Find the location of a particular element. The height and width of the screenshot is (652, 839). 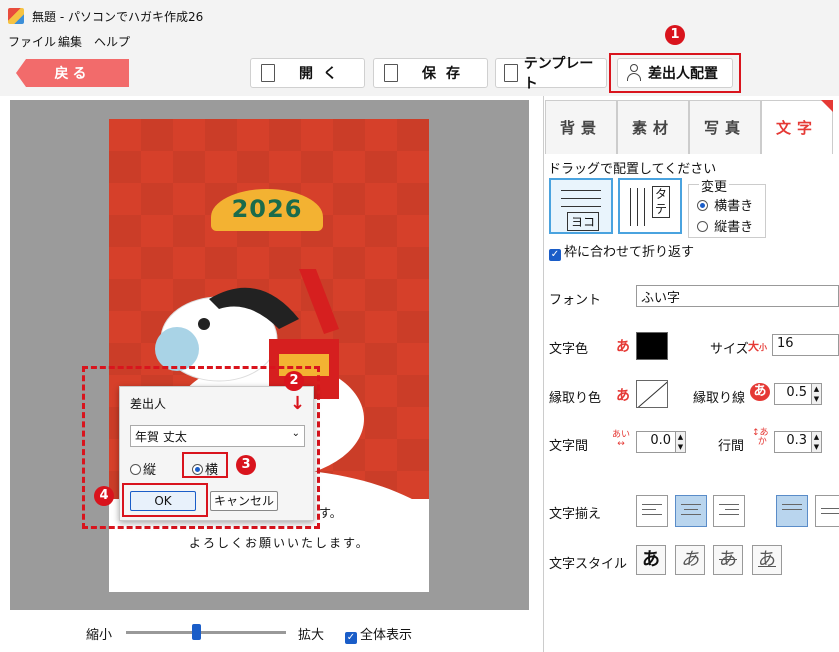

back-button: 戻る is located at coordinates (72, 73).